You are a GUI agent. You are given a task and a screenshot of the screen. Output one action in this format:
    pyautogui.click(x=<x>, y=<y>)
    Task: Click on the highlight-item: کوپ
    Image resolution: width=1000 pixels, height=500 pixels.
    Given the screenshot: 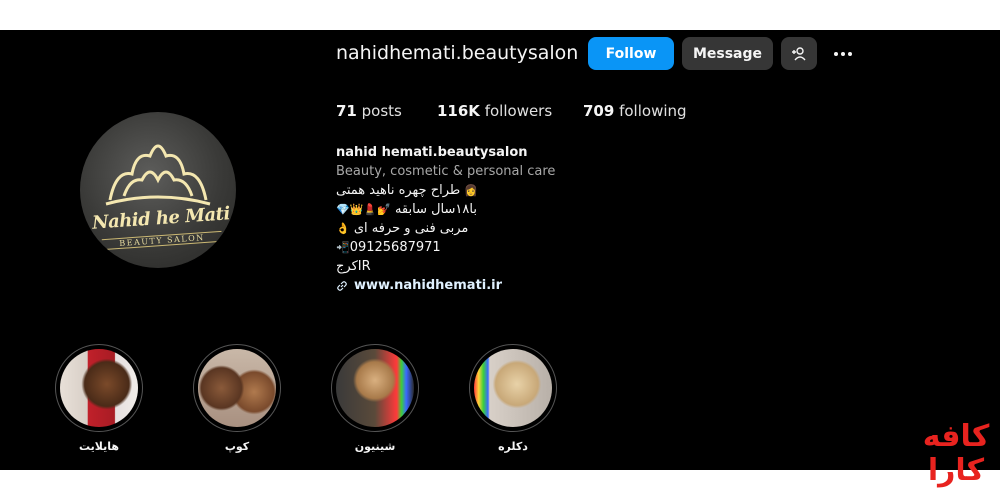 What is the action you would take?
    pyautogui.click(x=237, y=398)
    